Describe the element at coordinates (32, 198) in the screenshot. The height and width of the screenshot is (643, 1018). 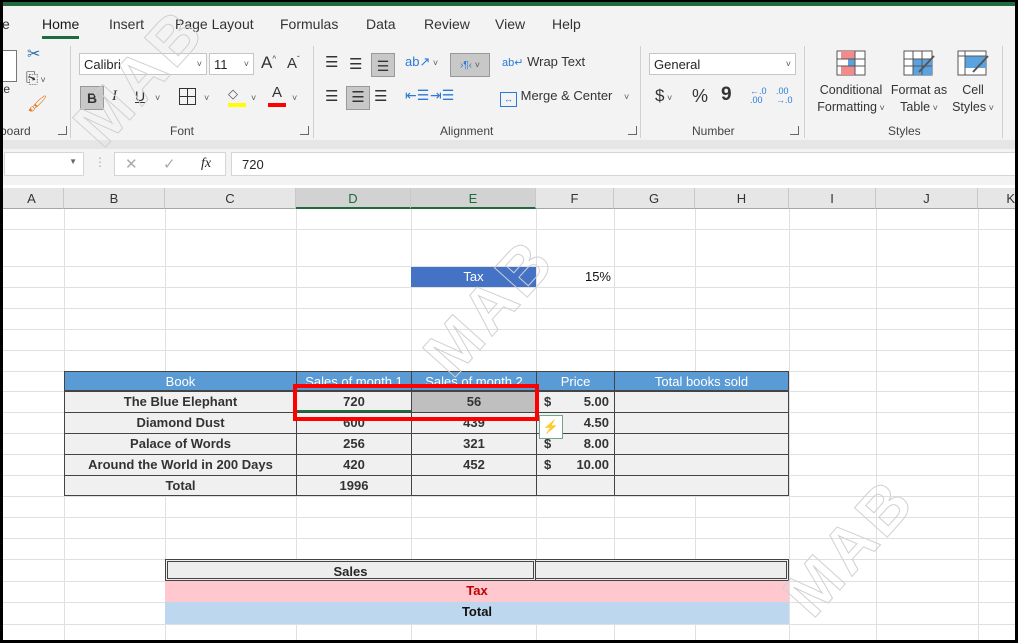
I see `column-header-a: A` at that location.